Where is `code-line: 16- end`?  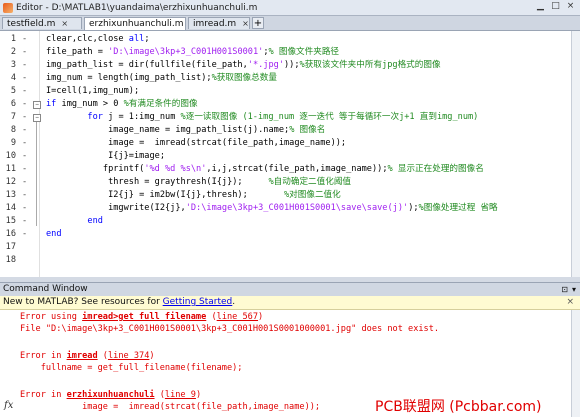 code-line: 16- end is located at coordinates (285, 234).